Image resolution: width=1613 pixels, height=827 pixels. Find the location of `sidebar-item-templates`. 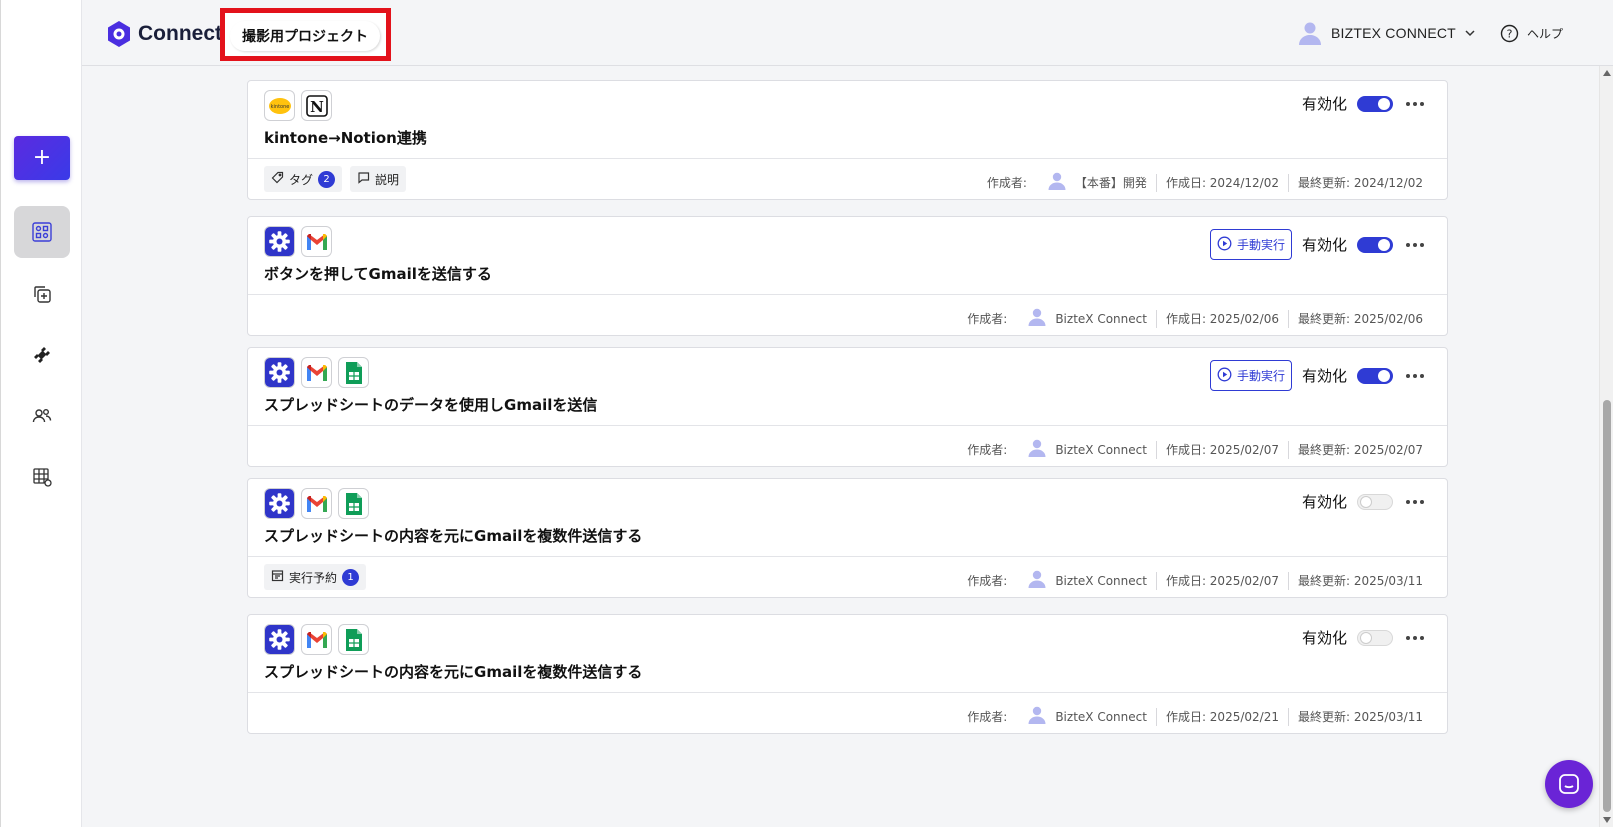

sidebar-item-templates is located at coordinates (42, 294).